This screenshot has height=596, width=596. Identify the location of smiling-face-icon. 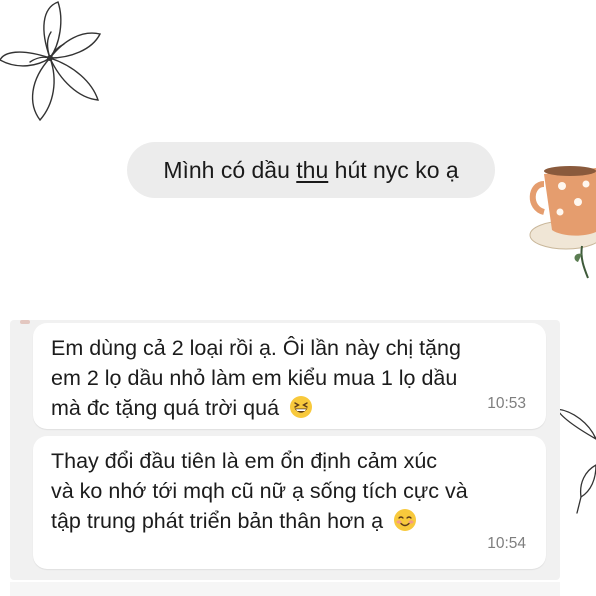
(405, 520).